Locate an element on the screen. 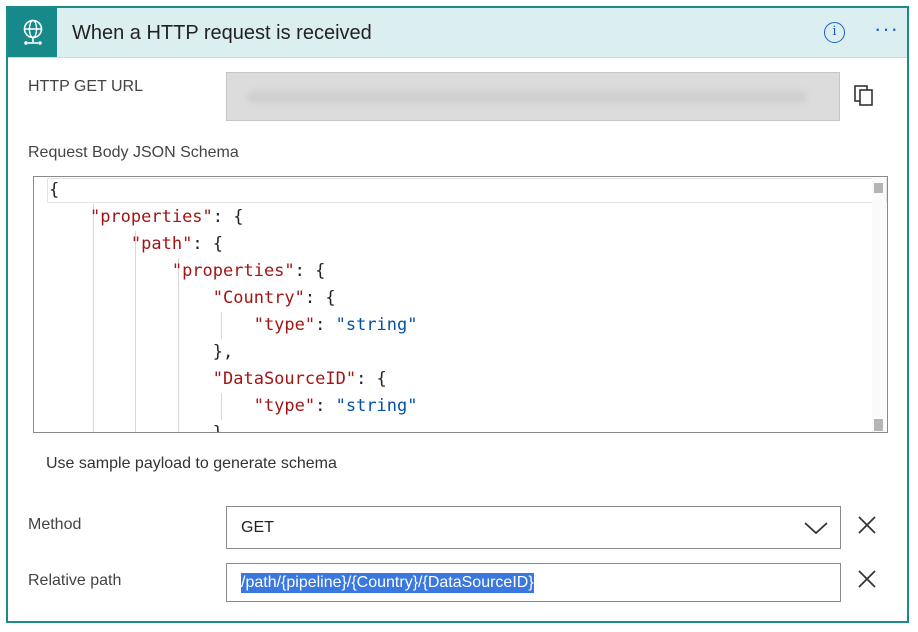 The image size is (918, 632). copy-icon is located at coordinates (864, 98).